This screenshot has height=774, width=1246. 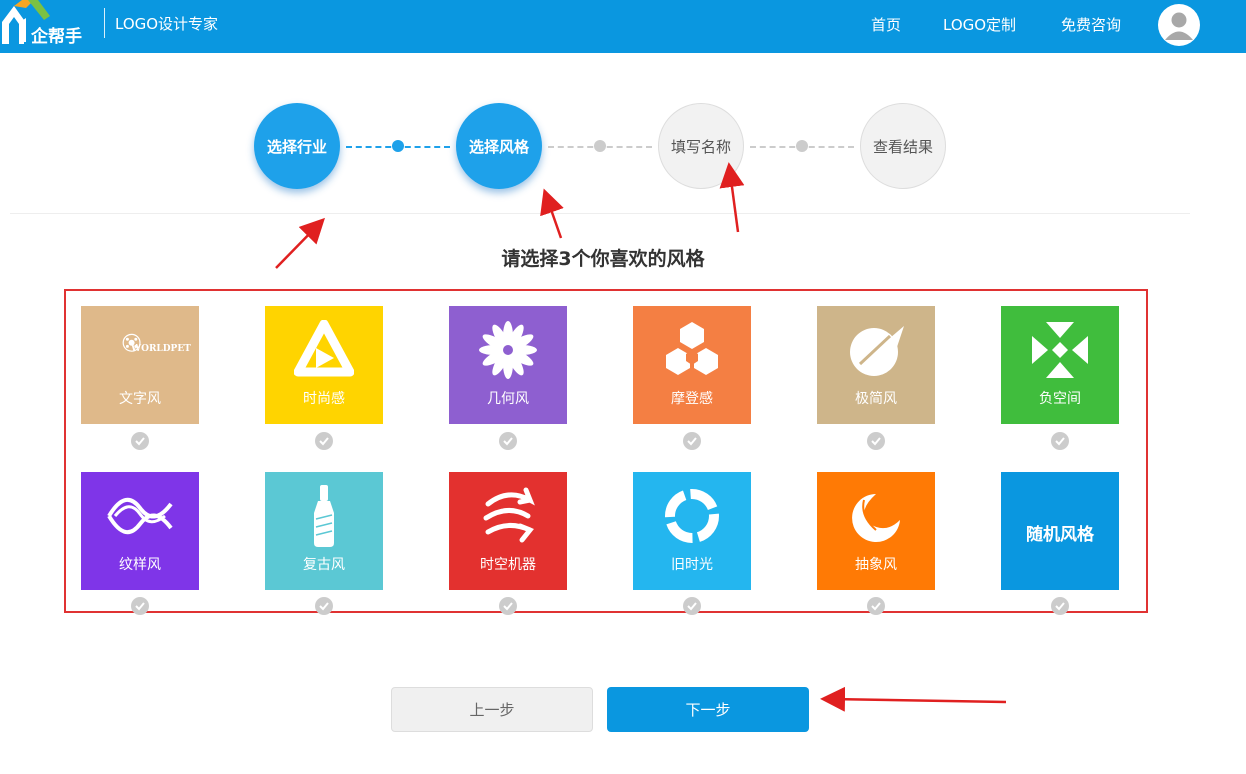 I want to click on nav-home: 首页, so click(x=886, y=24).